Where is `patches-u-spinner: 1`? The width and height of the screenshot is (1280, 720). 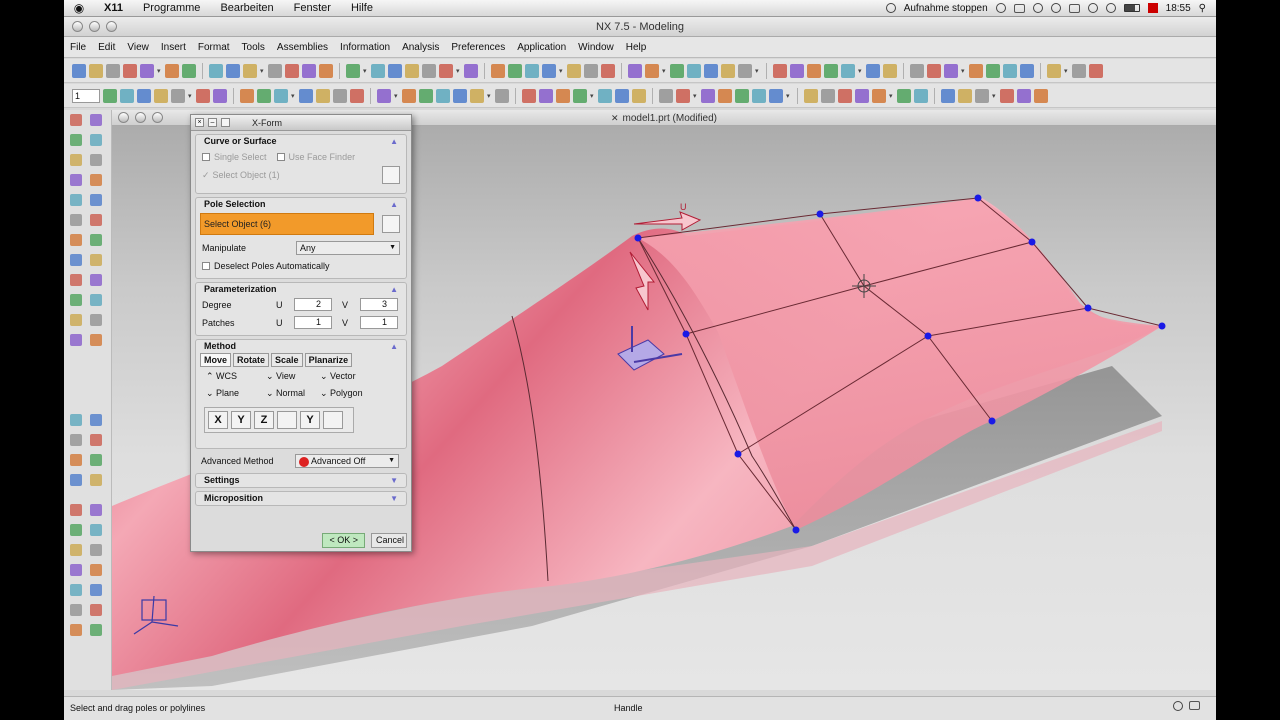 patches-u-spinner: 1 is located at coordinates (313, 322).